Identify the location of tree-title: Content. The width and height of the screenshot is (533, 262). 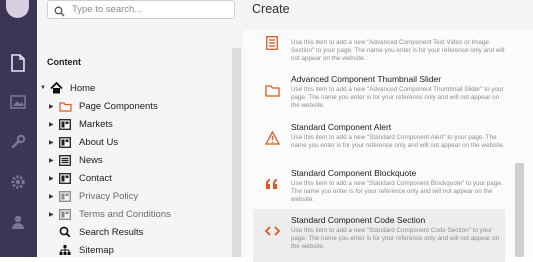
(64, 62).